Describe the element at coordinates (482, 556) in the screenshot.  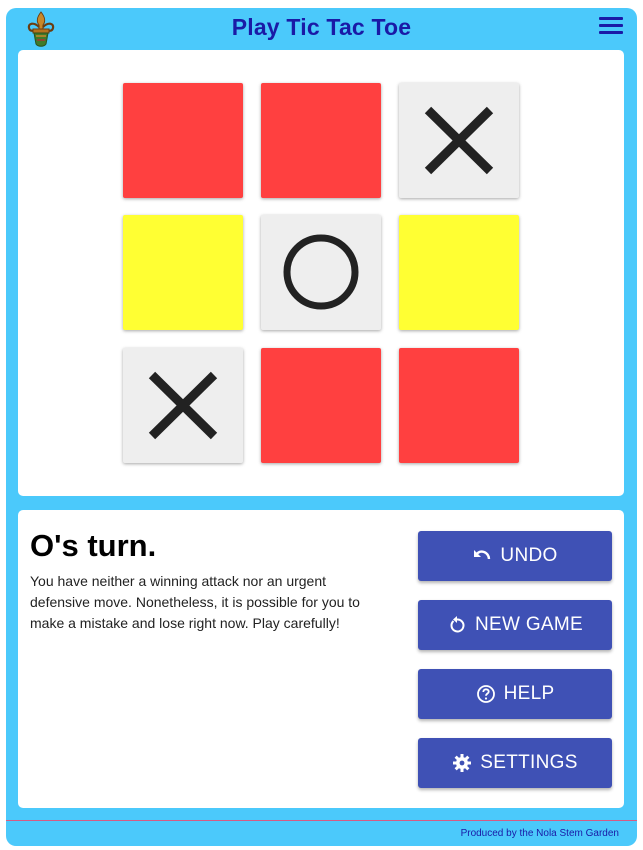
I see `undo-icon` at that location.